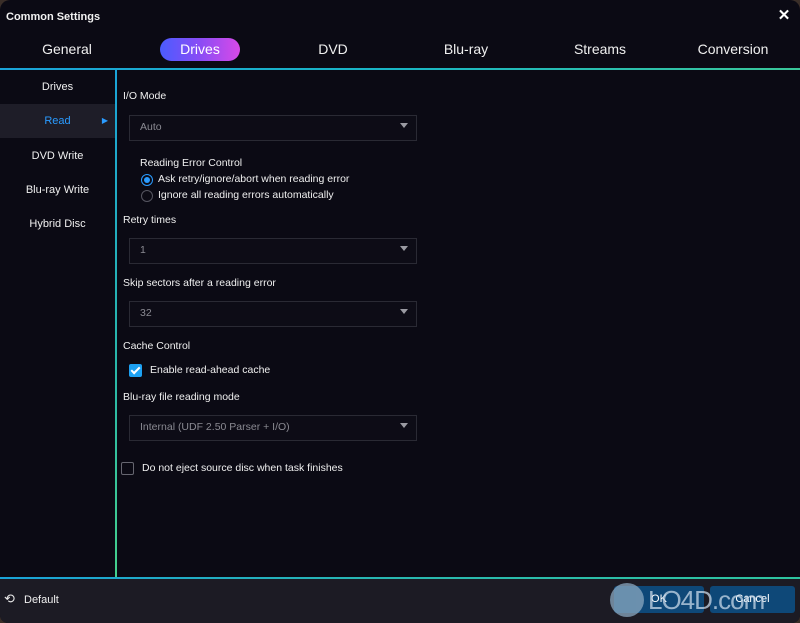 The height and width of the screenshot is (623, 800). What do you see at coordinates (333, 49) in the screenshot?
I see `tab-dvd: DVD` at bounding box center [333, 49].